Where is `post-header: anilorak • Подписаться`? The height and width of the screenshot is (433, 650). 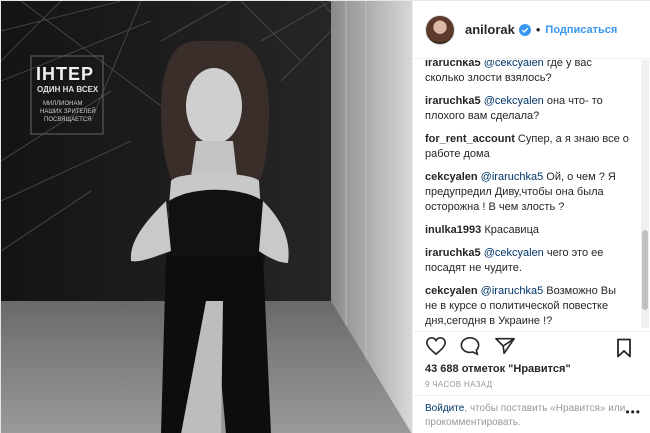 post-header: anilorak • Подписаться is located at coordinates (531, 30).